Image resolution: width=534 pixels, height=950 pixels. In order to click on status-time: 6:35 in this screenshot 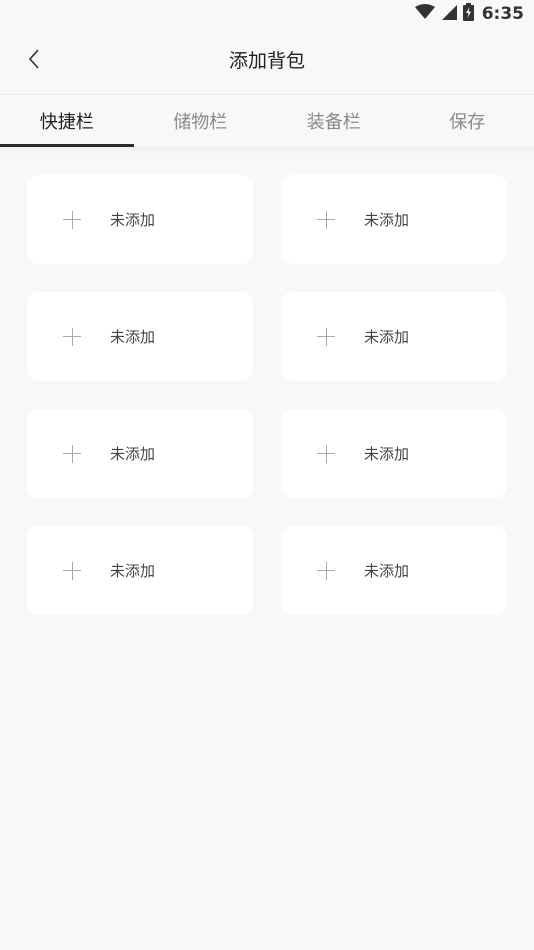, I will do `click(502, 14)`.